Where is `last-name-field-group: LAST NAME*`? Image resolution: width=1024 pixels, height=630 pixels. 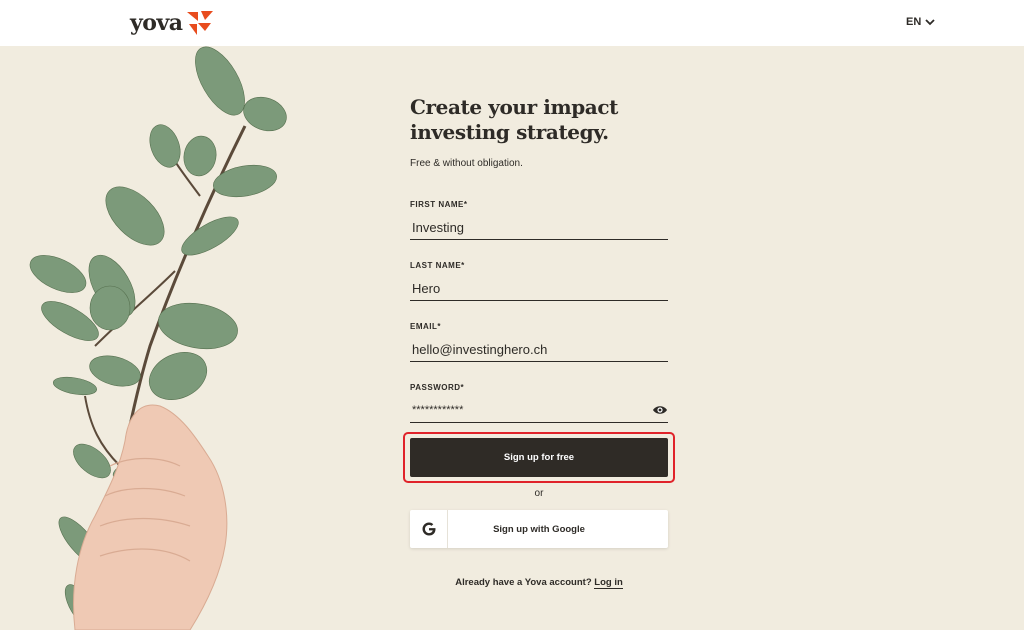
last-name-field-group: LAST NAME* is located at coordinates (539, 281).